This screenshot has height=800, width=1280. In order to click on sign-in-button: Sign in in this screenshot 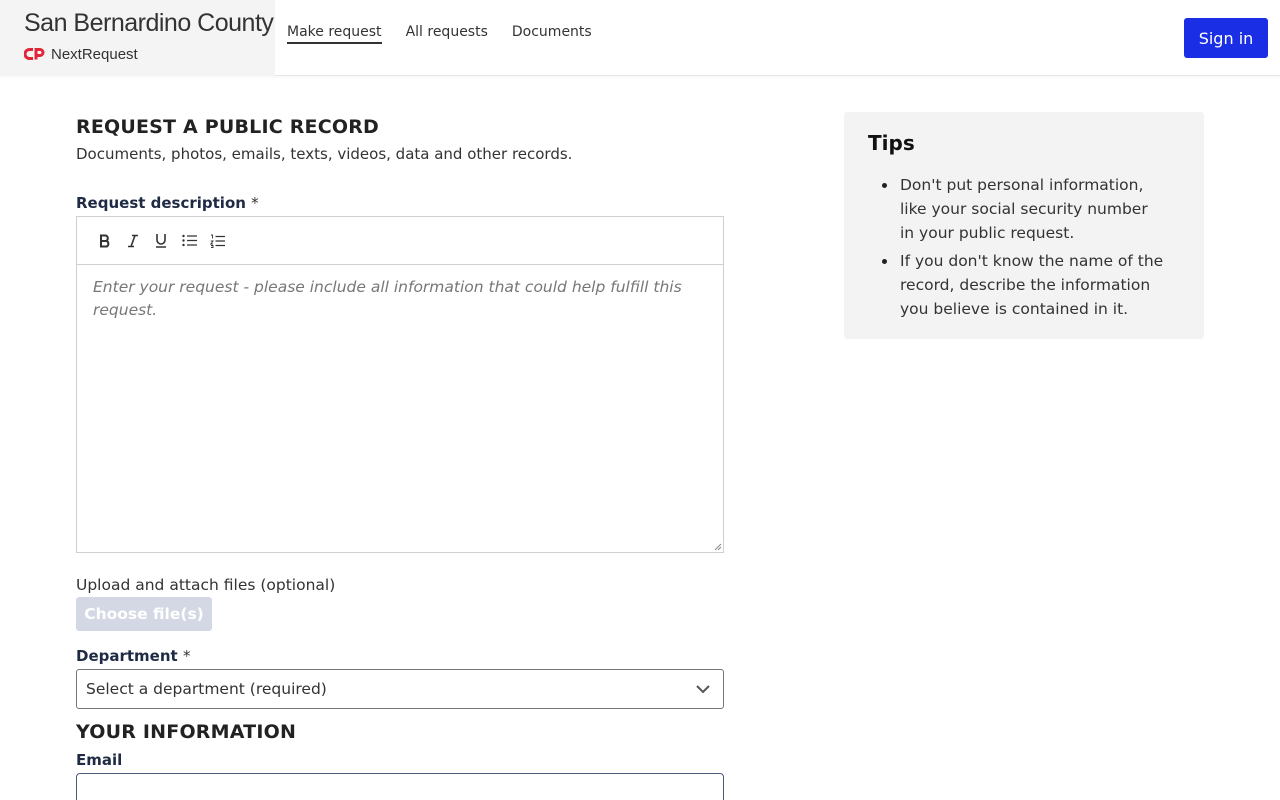, I will do `click(1226, 38)`.